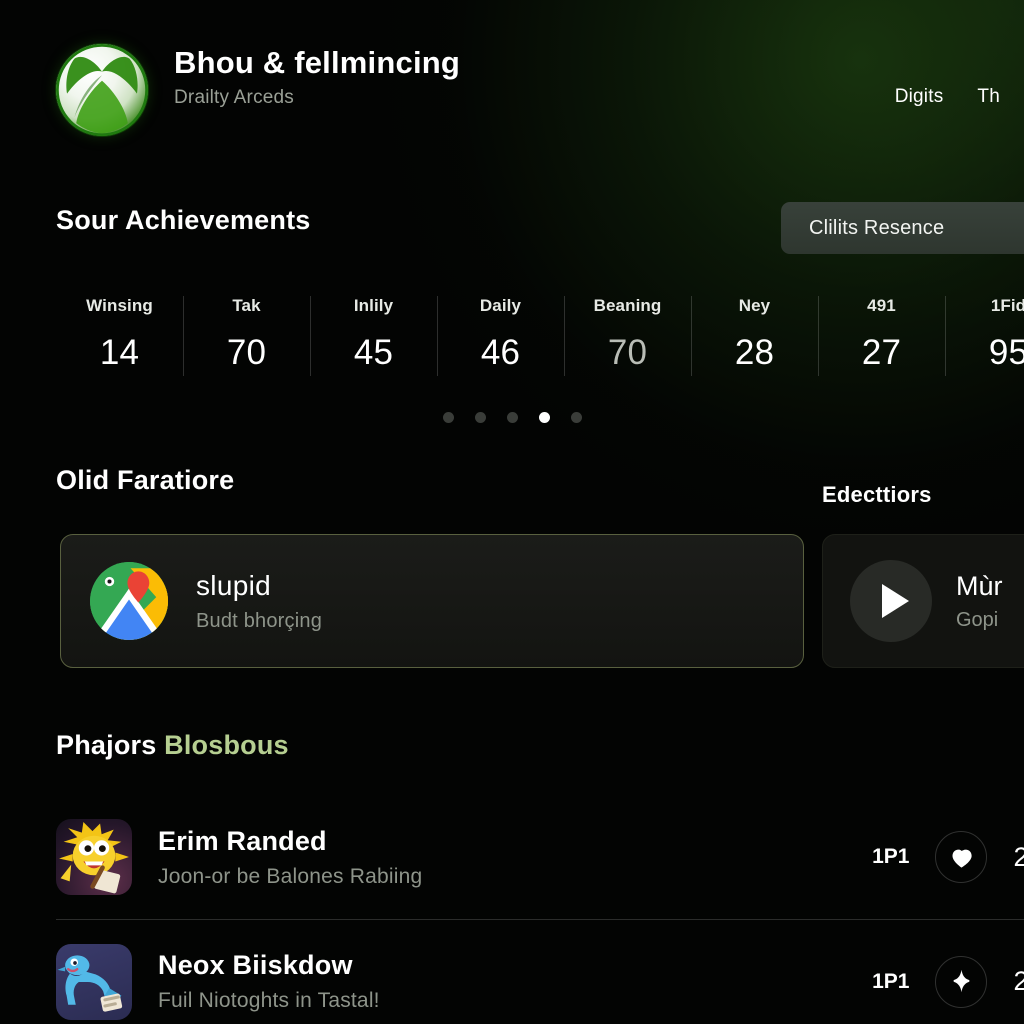 Image resolution: width=1024 pixels, height=1024 pixels. I want to click on clilits-resence-label: Clilits Resence, so click(877, 227).